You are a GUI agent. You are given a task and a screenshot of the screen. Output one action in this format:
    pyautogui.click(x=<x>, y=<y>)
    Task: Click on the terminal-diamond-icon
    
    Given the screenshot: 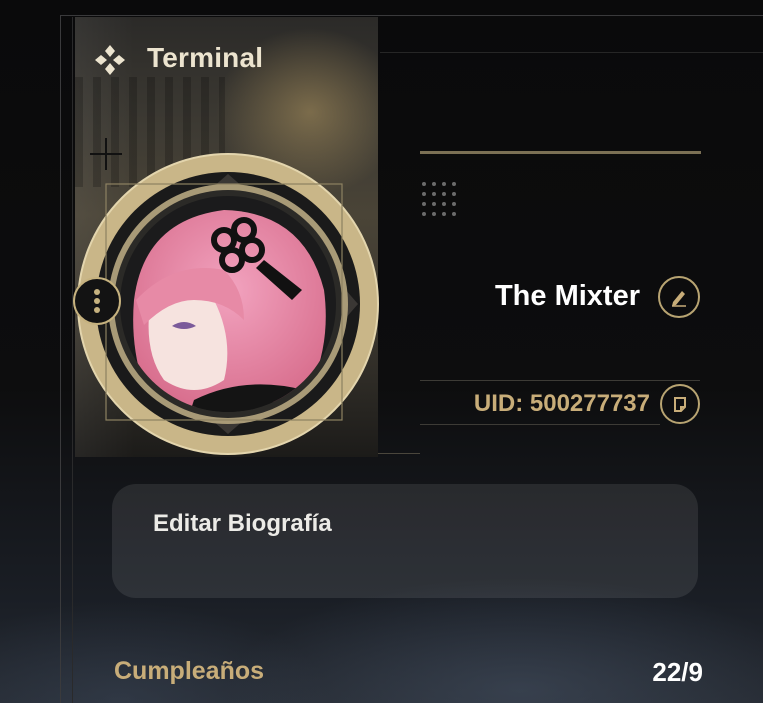 What is the action you would take?
    pyautogui.click(x=110, y=60)
    